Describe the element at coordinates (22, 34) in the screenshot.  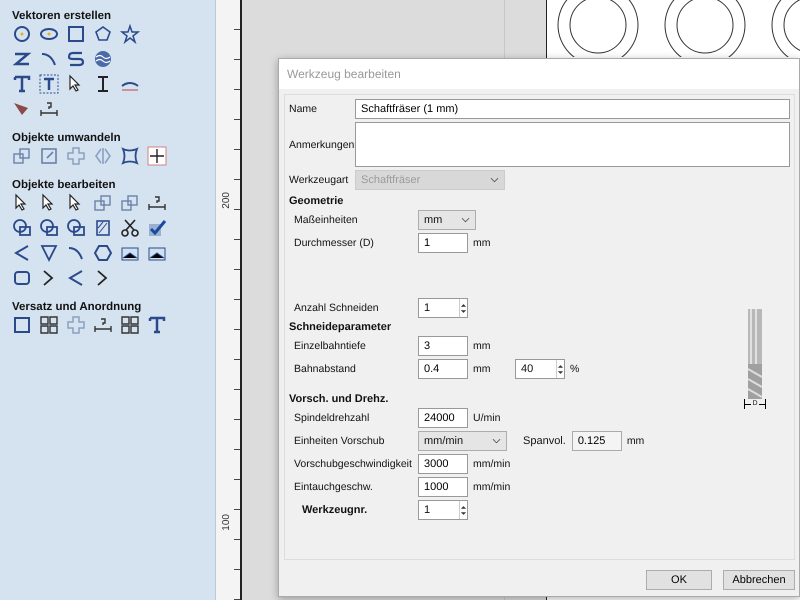
I see `circle-icon` at that location.